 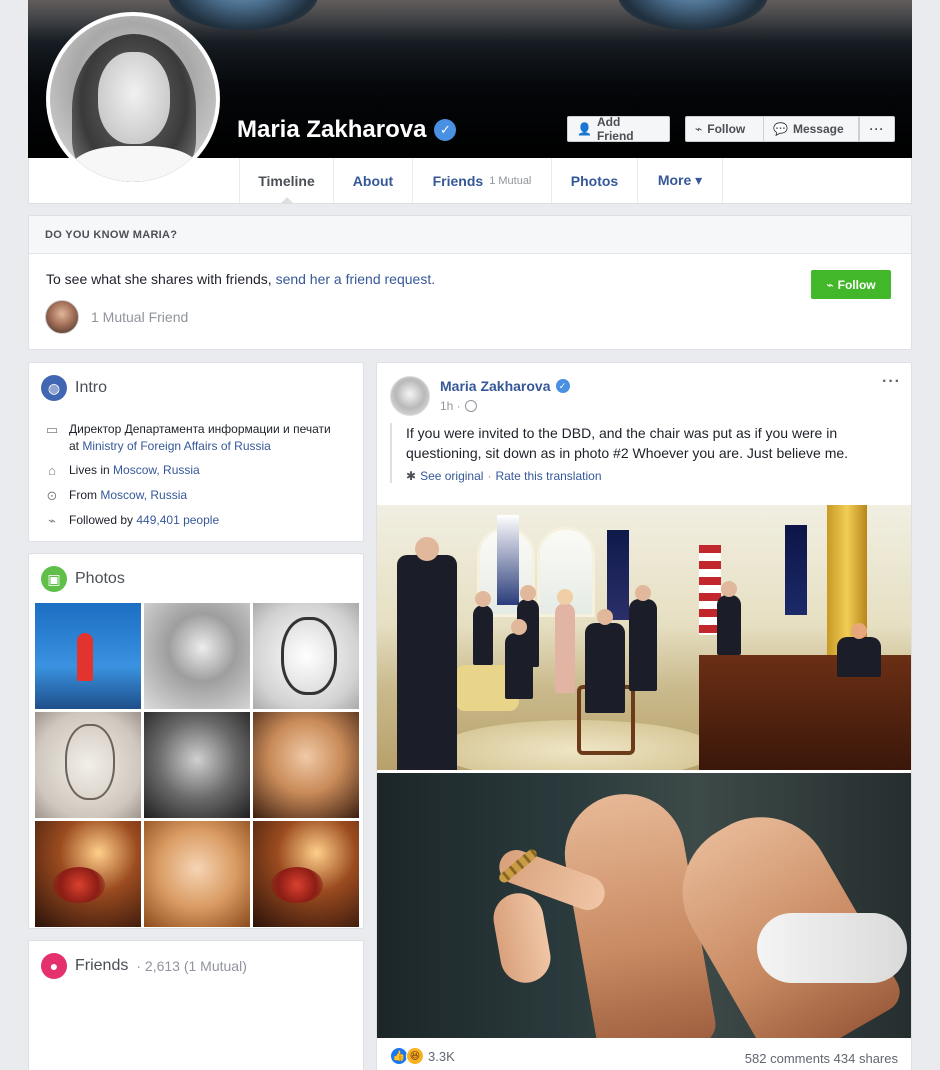 I want to click on photos-title: Photos, so click(x=100, y=579).